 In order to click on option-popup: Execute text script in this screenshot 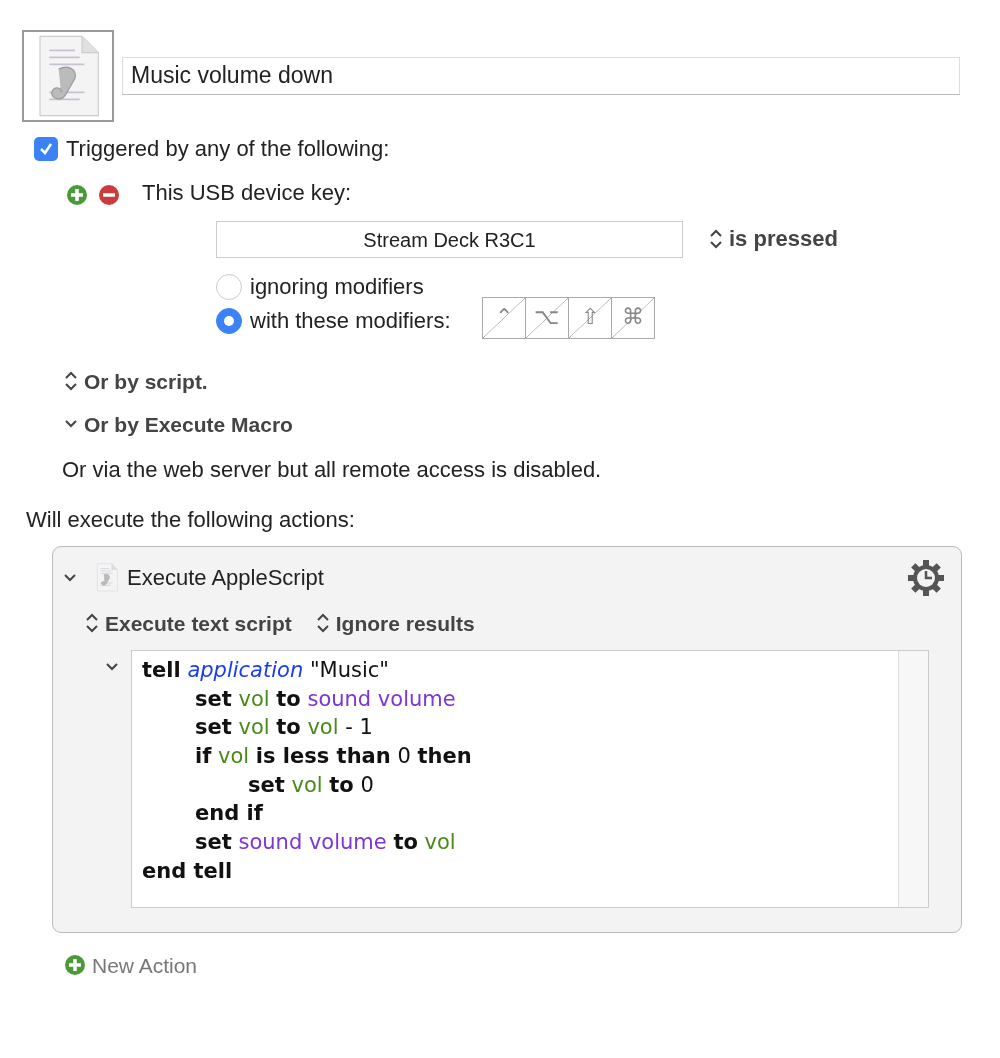, I will do `click(188, 623)`.